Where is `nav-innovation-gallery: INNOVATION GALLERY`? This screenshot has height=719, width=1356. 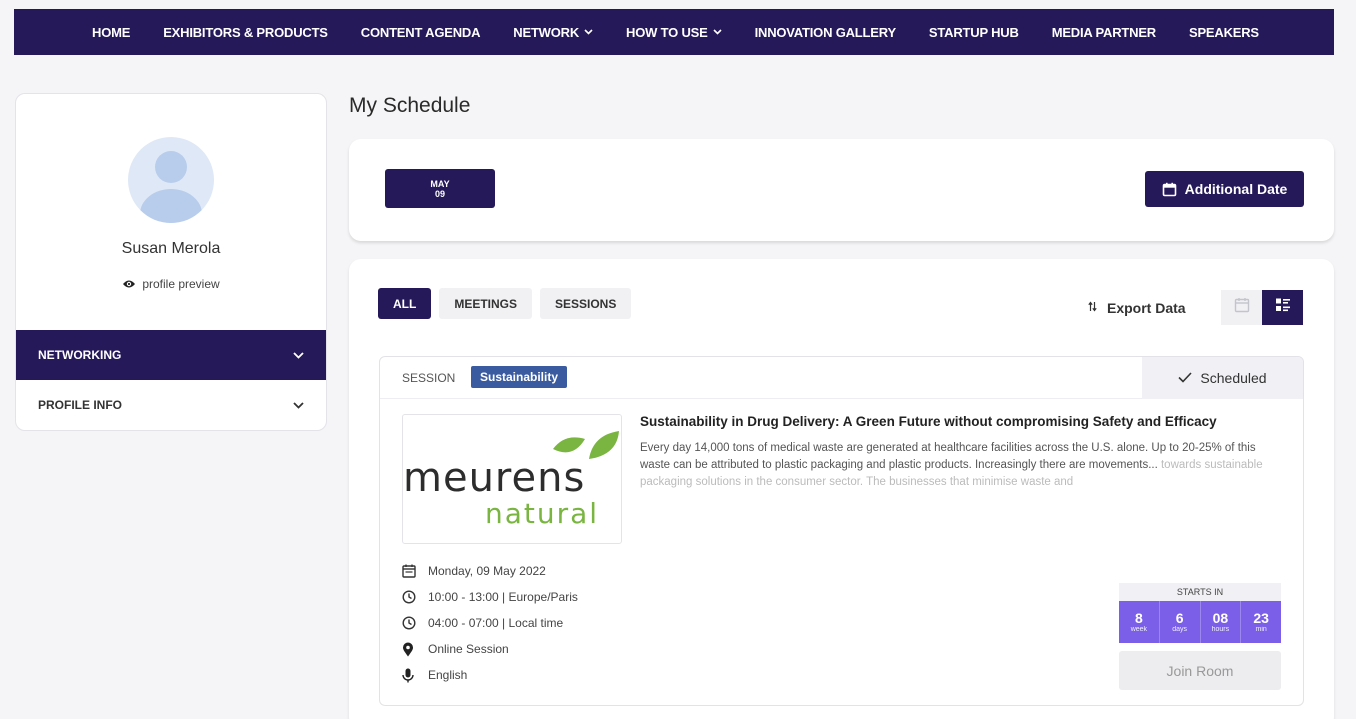 nav-innovation-gallery: INNOVATION GALLERY is located at coordinates (825, 32).